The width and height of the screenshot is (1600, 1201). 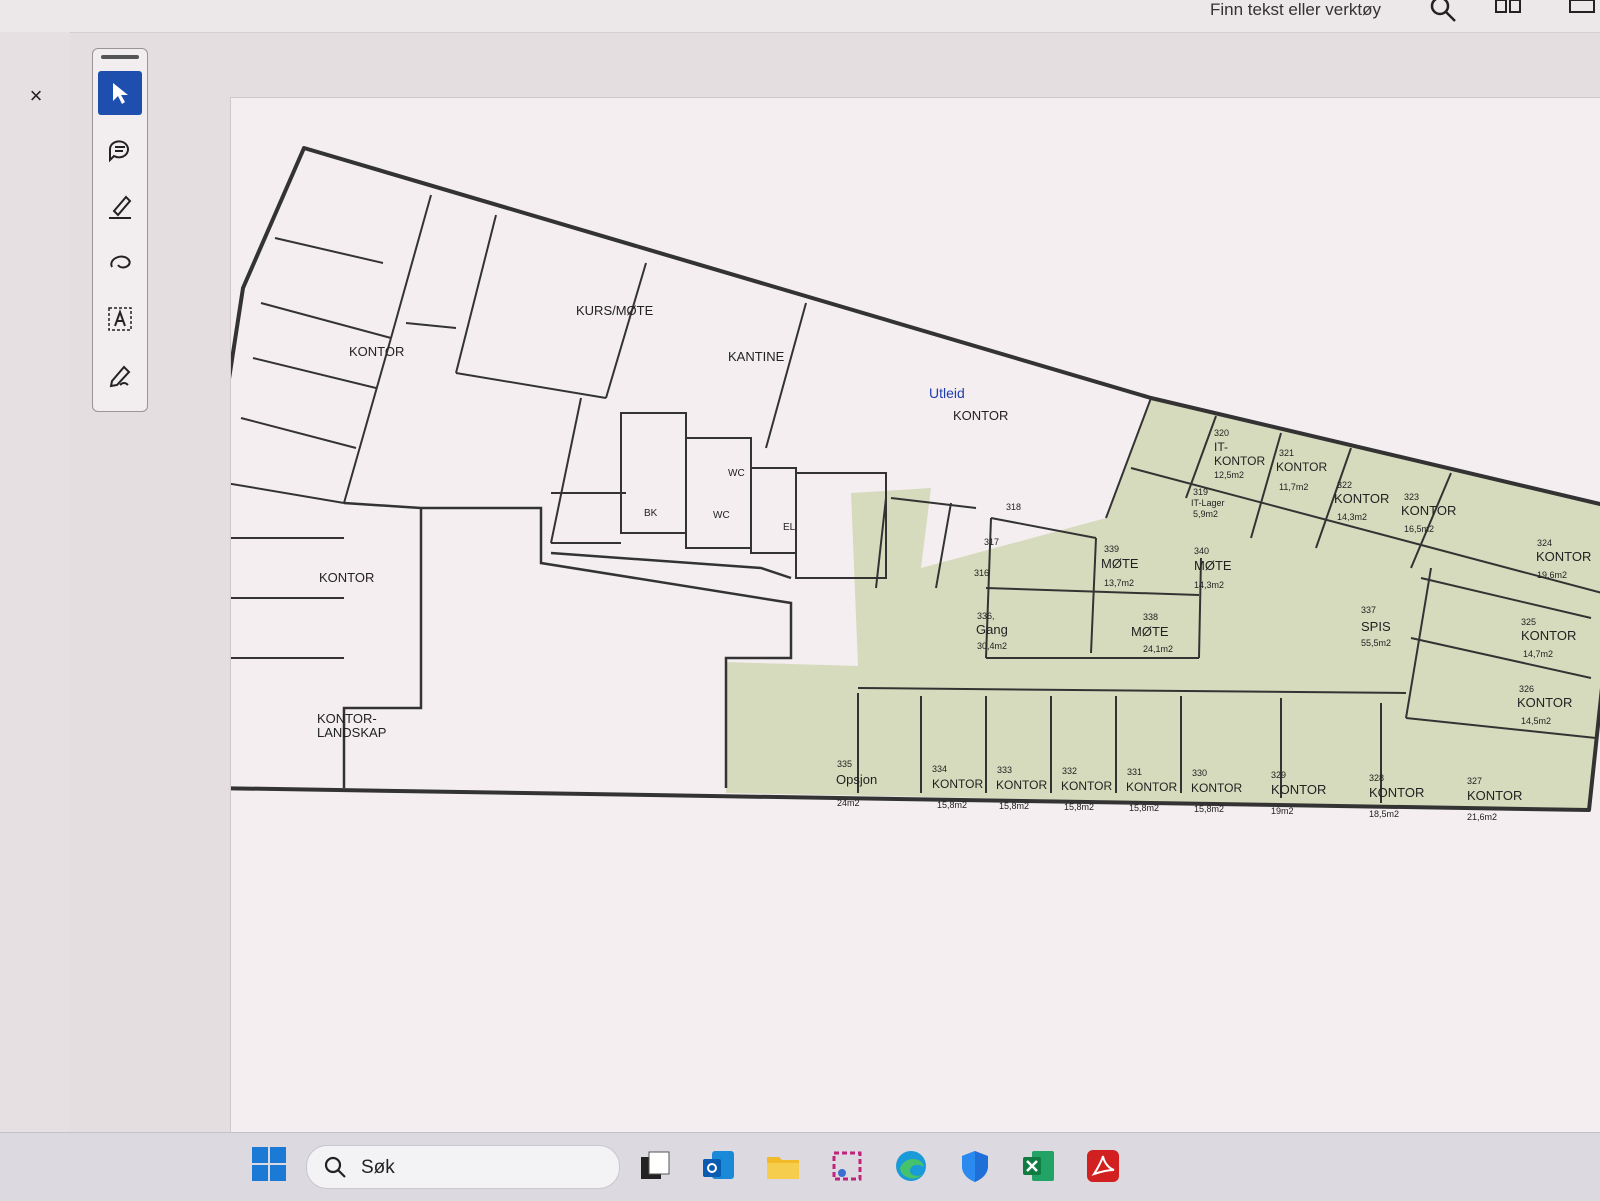 I want to click on label-kontorlandskap-2: LANDSKAP, so click(x=351, y=732).